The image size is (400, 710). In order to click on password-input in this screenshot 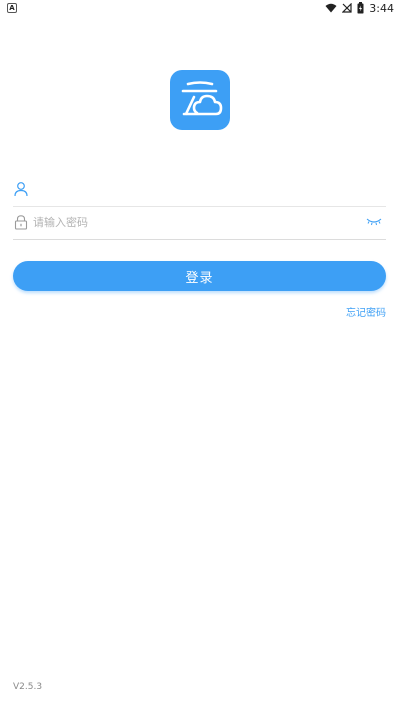, I will do `click(193, 222)`.